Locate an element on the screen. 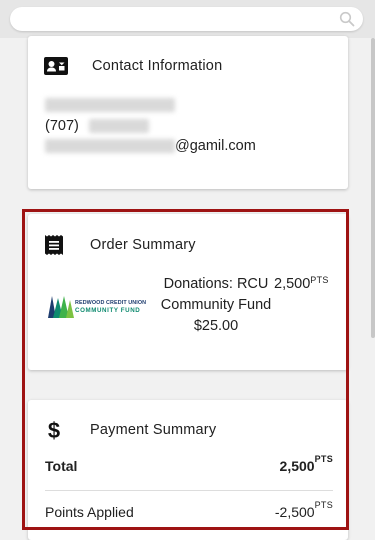  contact-title: Contact Information is located at coordinates (157, 66).